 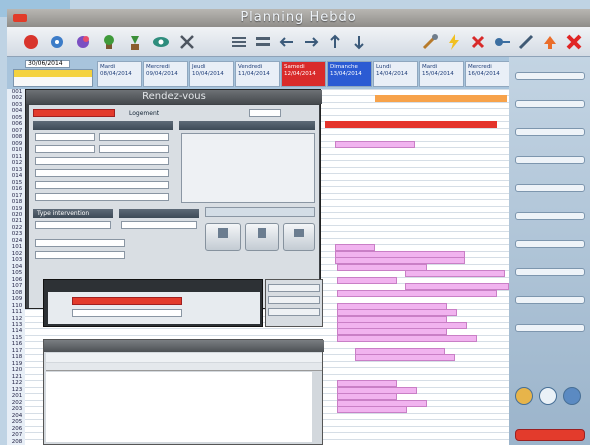 What do you see at coordinates (395, 74) in the screenshot?
I see `day-header: Lundi 14/04/2014` at bounding box center [395, 74].